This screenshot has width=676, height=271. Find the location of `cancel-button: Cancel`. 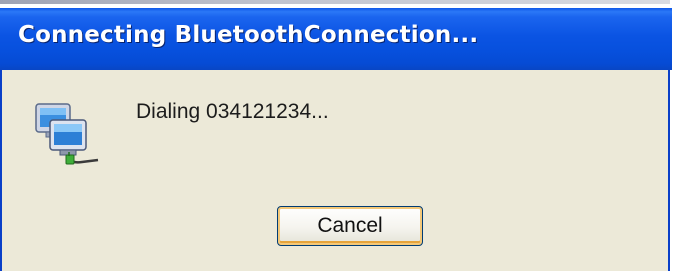

cancel-button: Cancel is located at coordinates (350, 226).